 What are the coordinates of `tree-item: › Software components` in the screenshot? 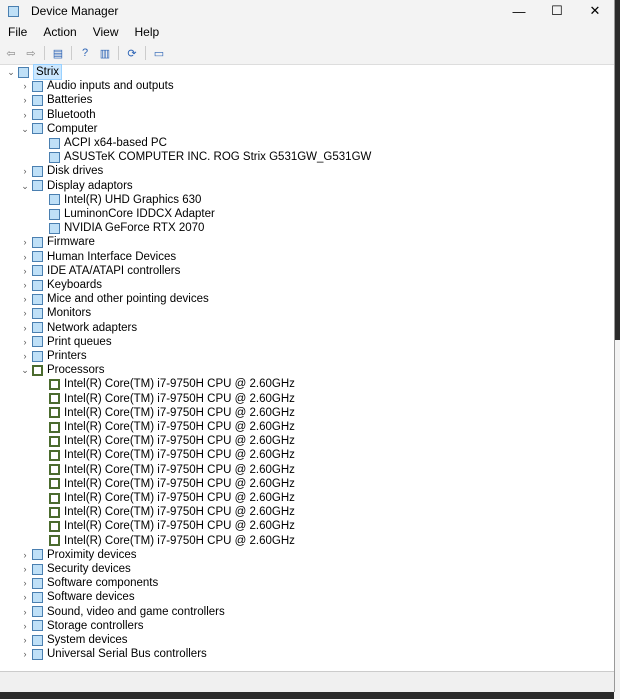 It's located at (89, 583).